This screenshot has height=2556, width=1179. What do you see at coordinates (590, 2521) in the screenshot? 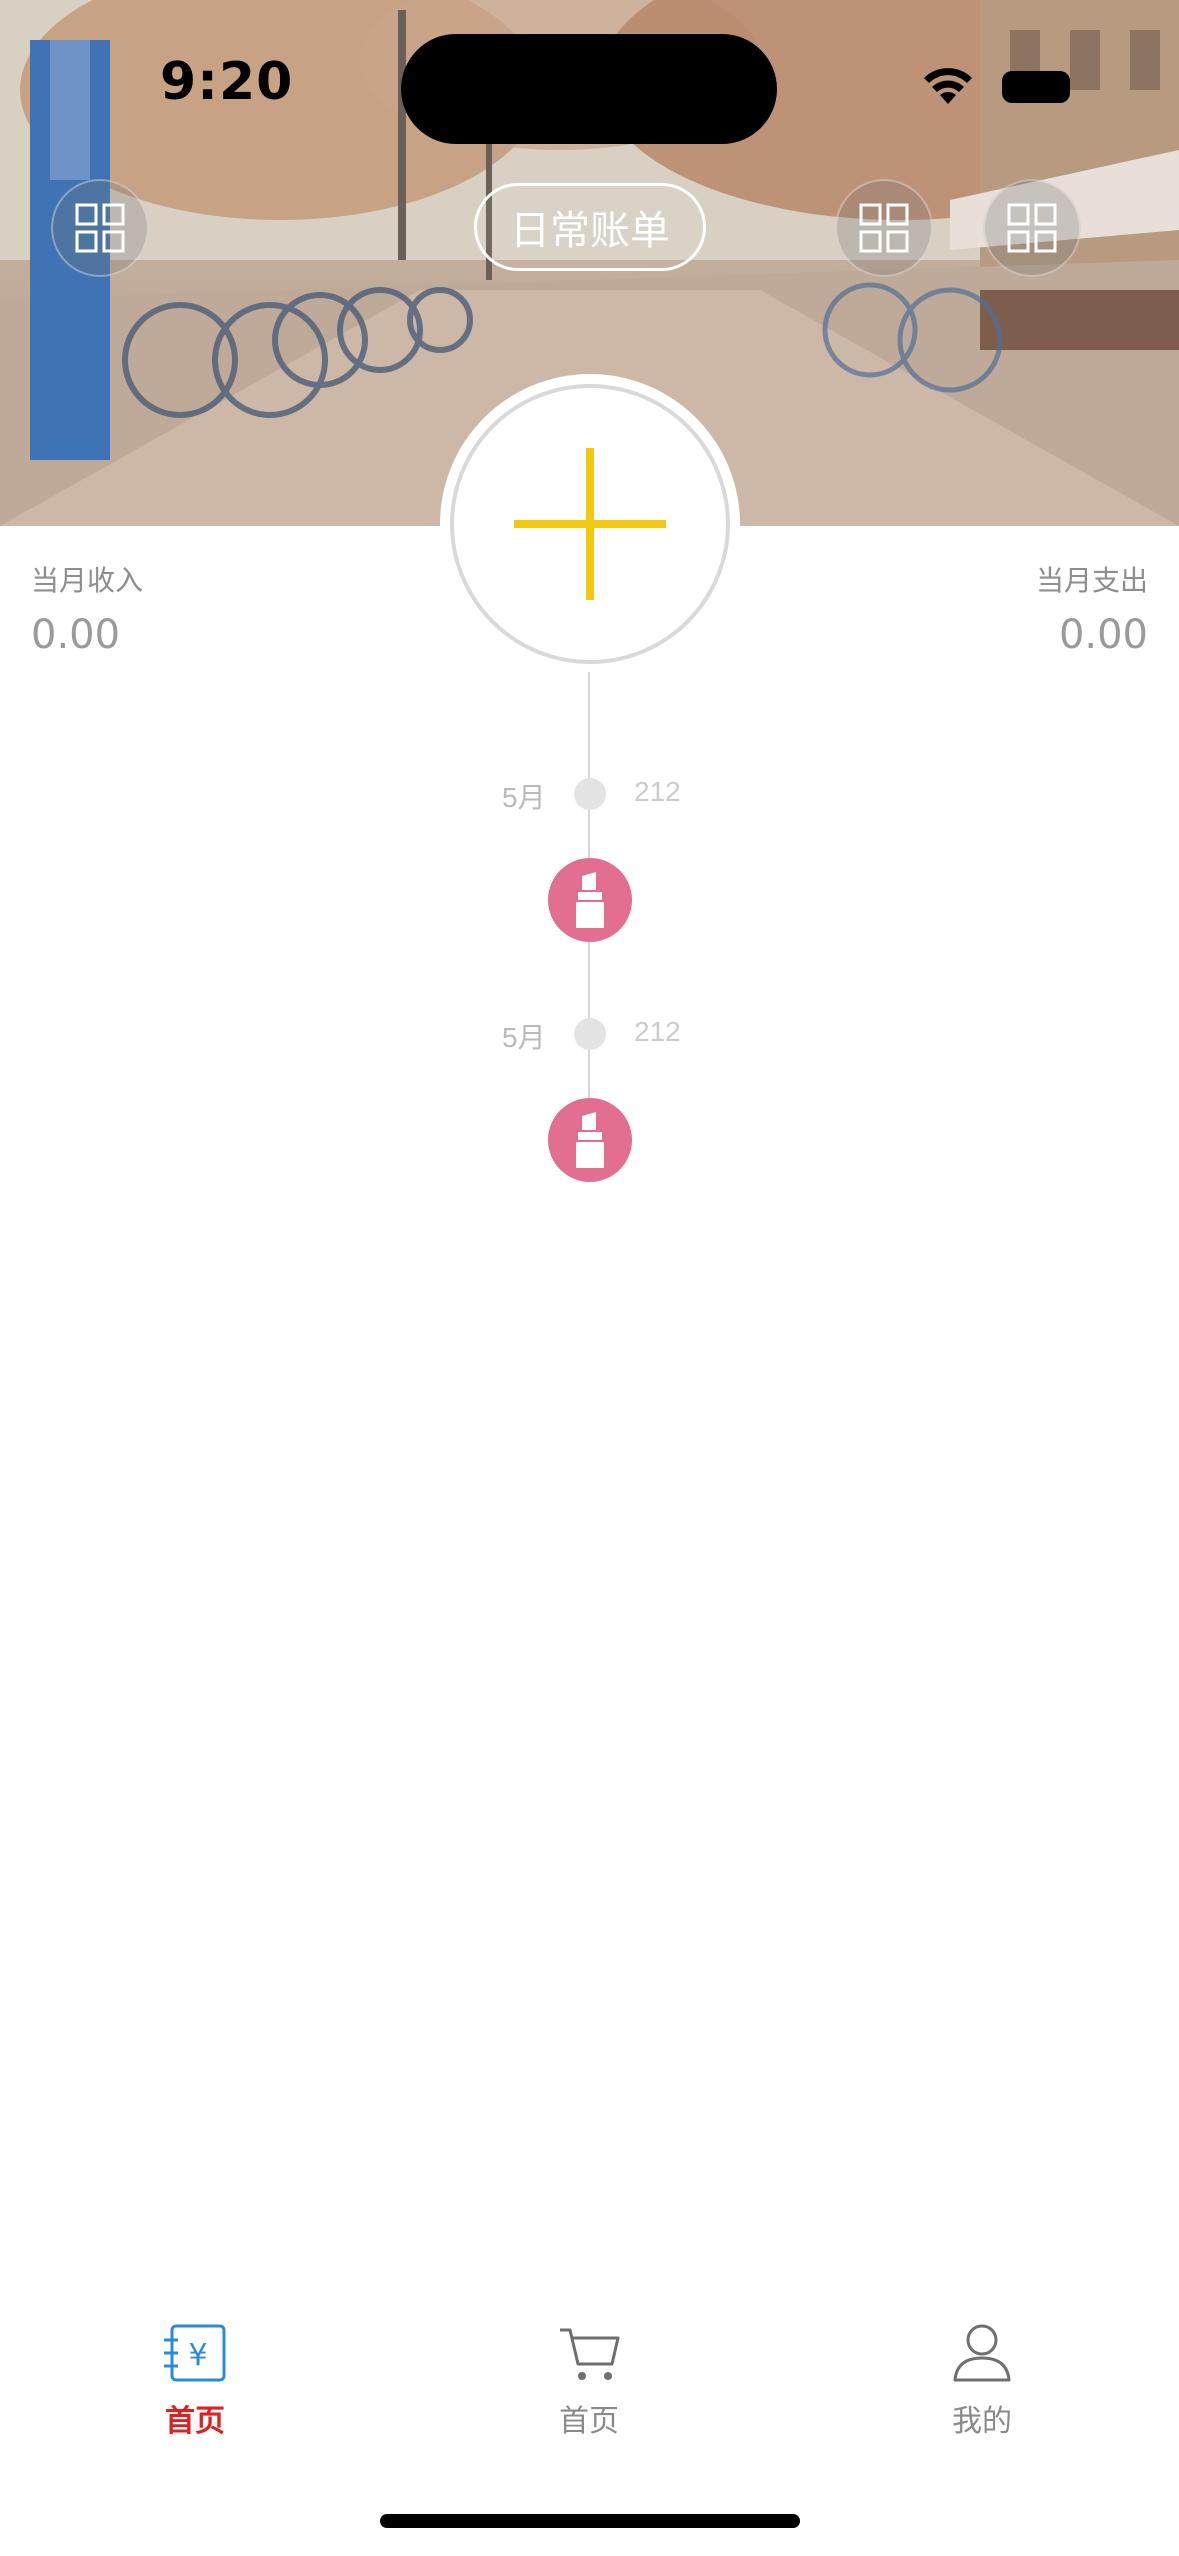
I see `home-indicator` at bounding box center [590, 2521].